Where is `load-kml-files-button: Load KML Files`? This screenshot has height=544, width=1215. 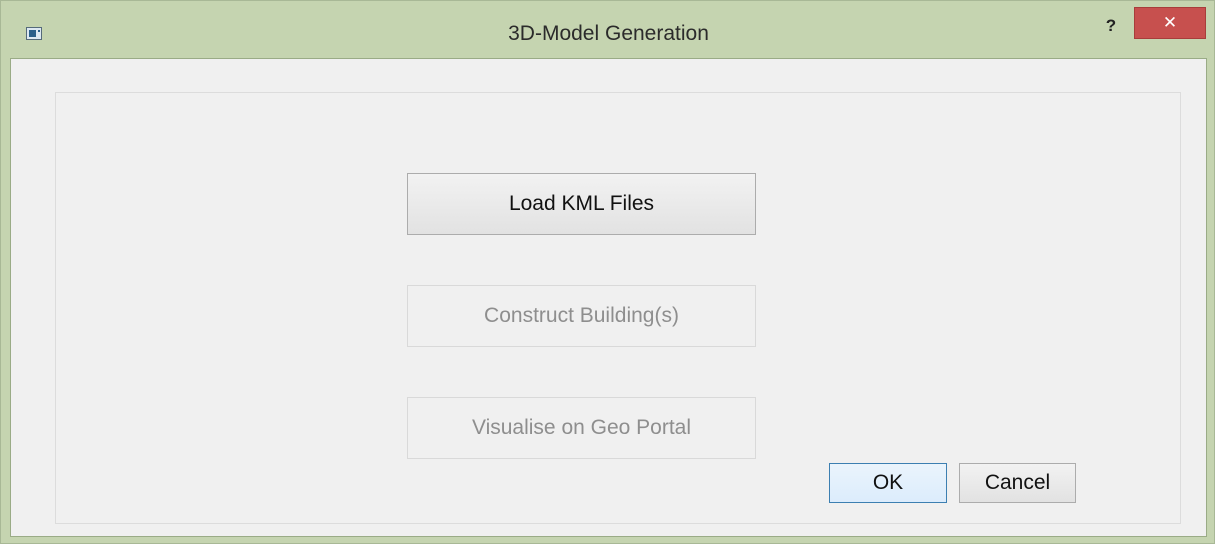 load-kml-files-button: Load KML Files is located at coordinates (581, 204).